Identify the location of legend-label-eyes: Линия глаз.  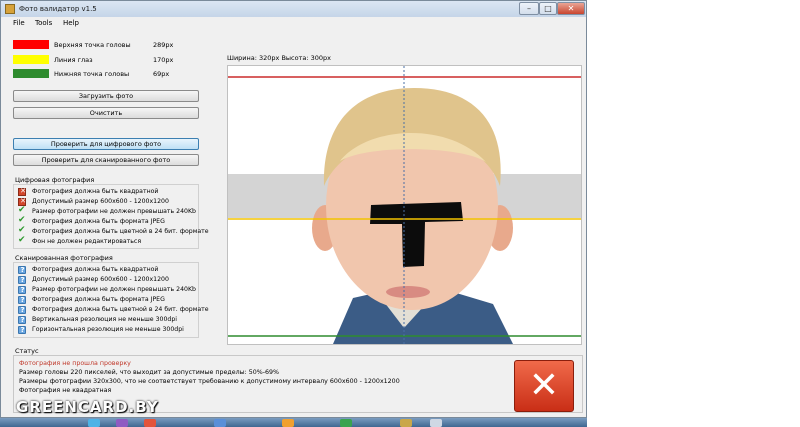
(73, 60).